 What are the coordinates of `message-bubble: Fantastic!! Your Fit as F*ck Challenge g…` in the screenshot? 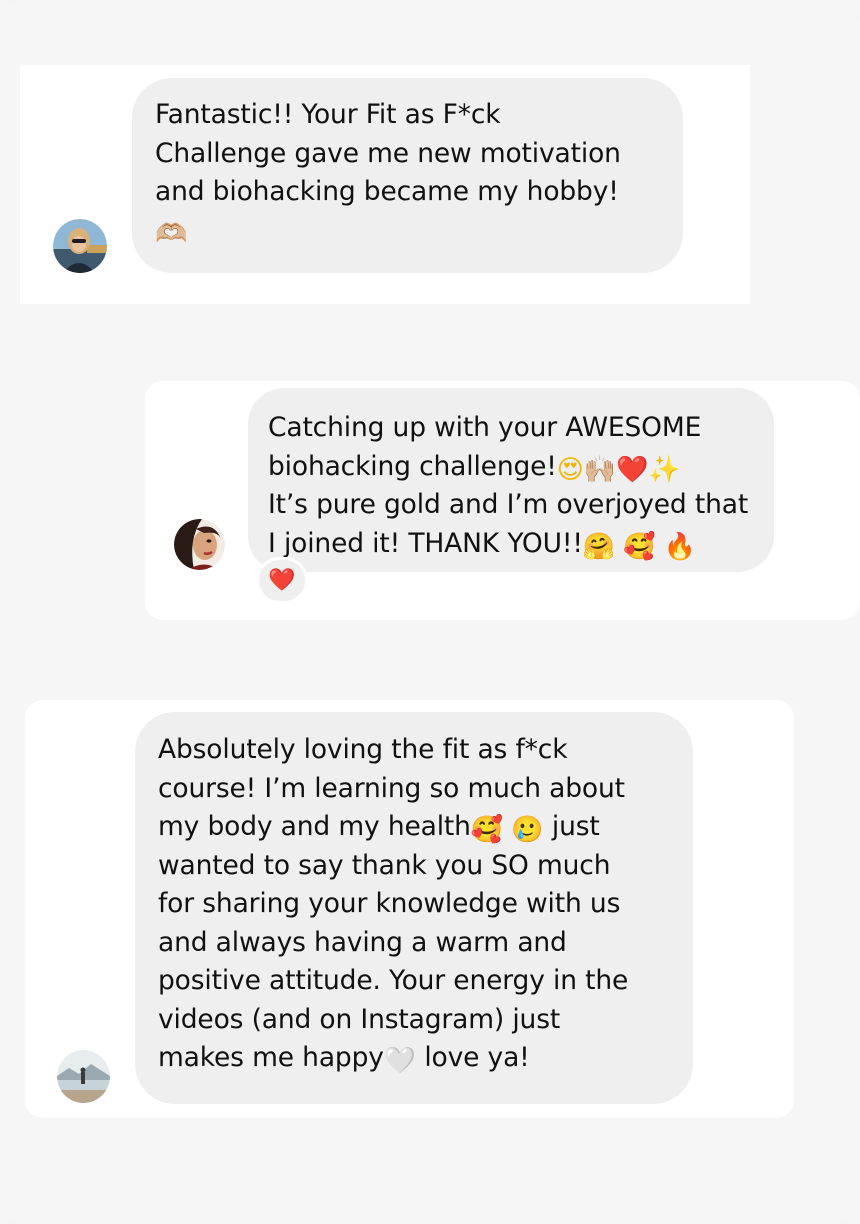 It's located at (407, 175).